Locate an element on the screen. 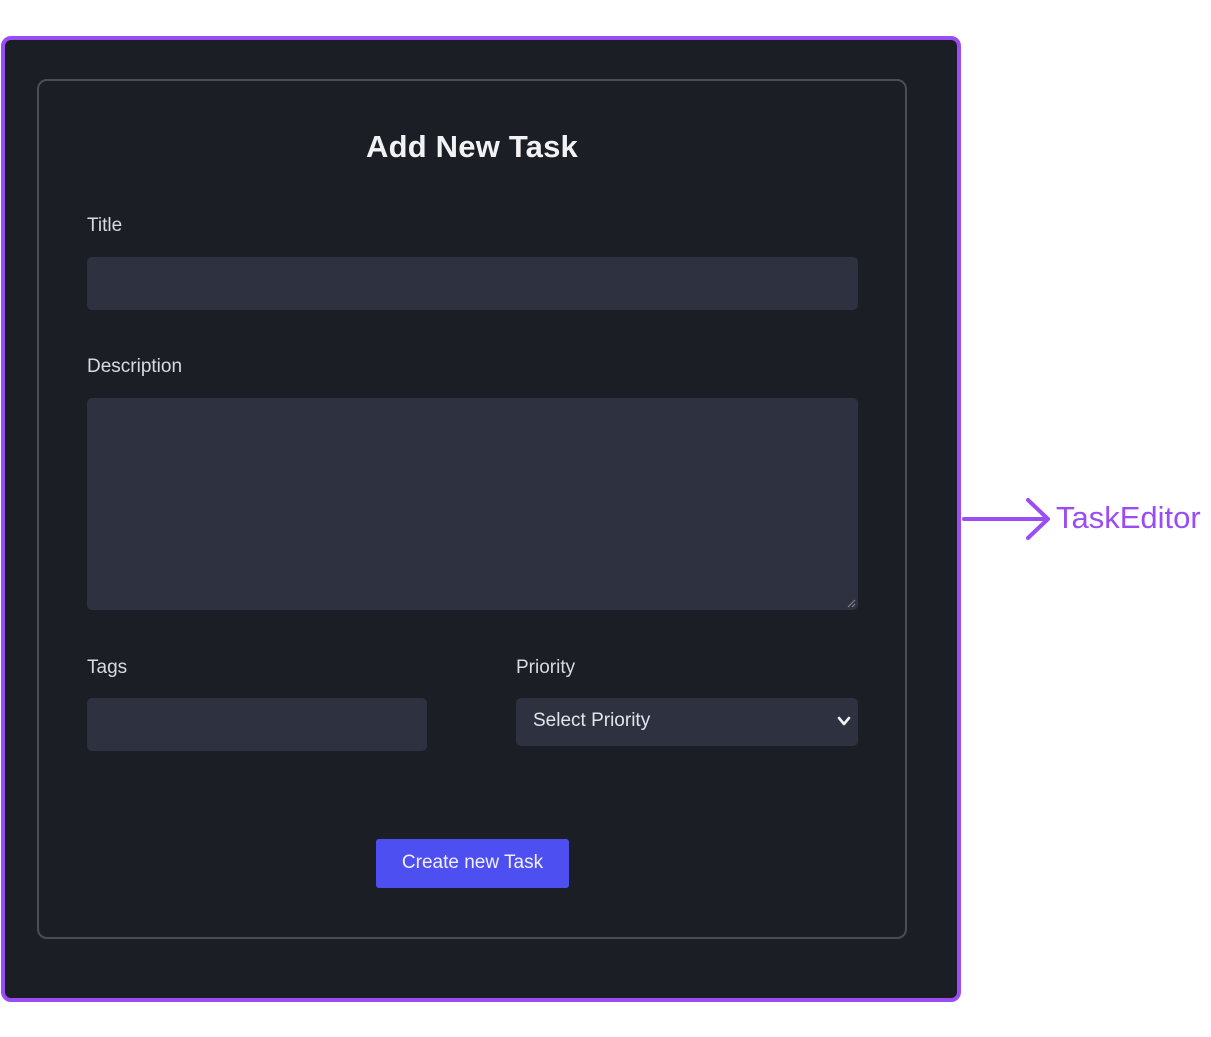  description-label: Description is located at coordinates (135, 366).